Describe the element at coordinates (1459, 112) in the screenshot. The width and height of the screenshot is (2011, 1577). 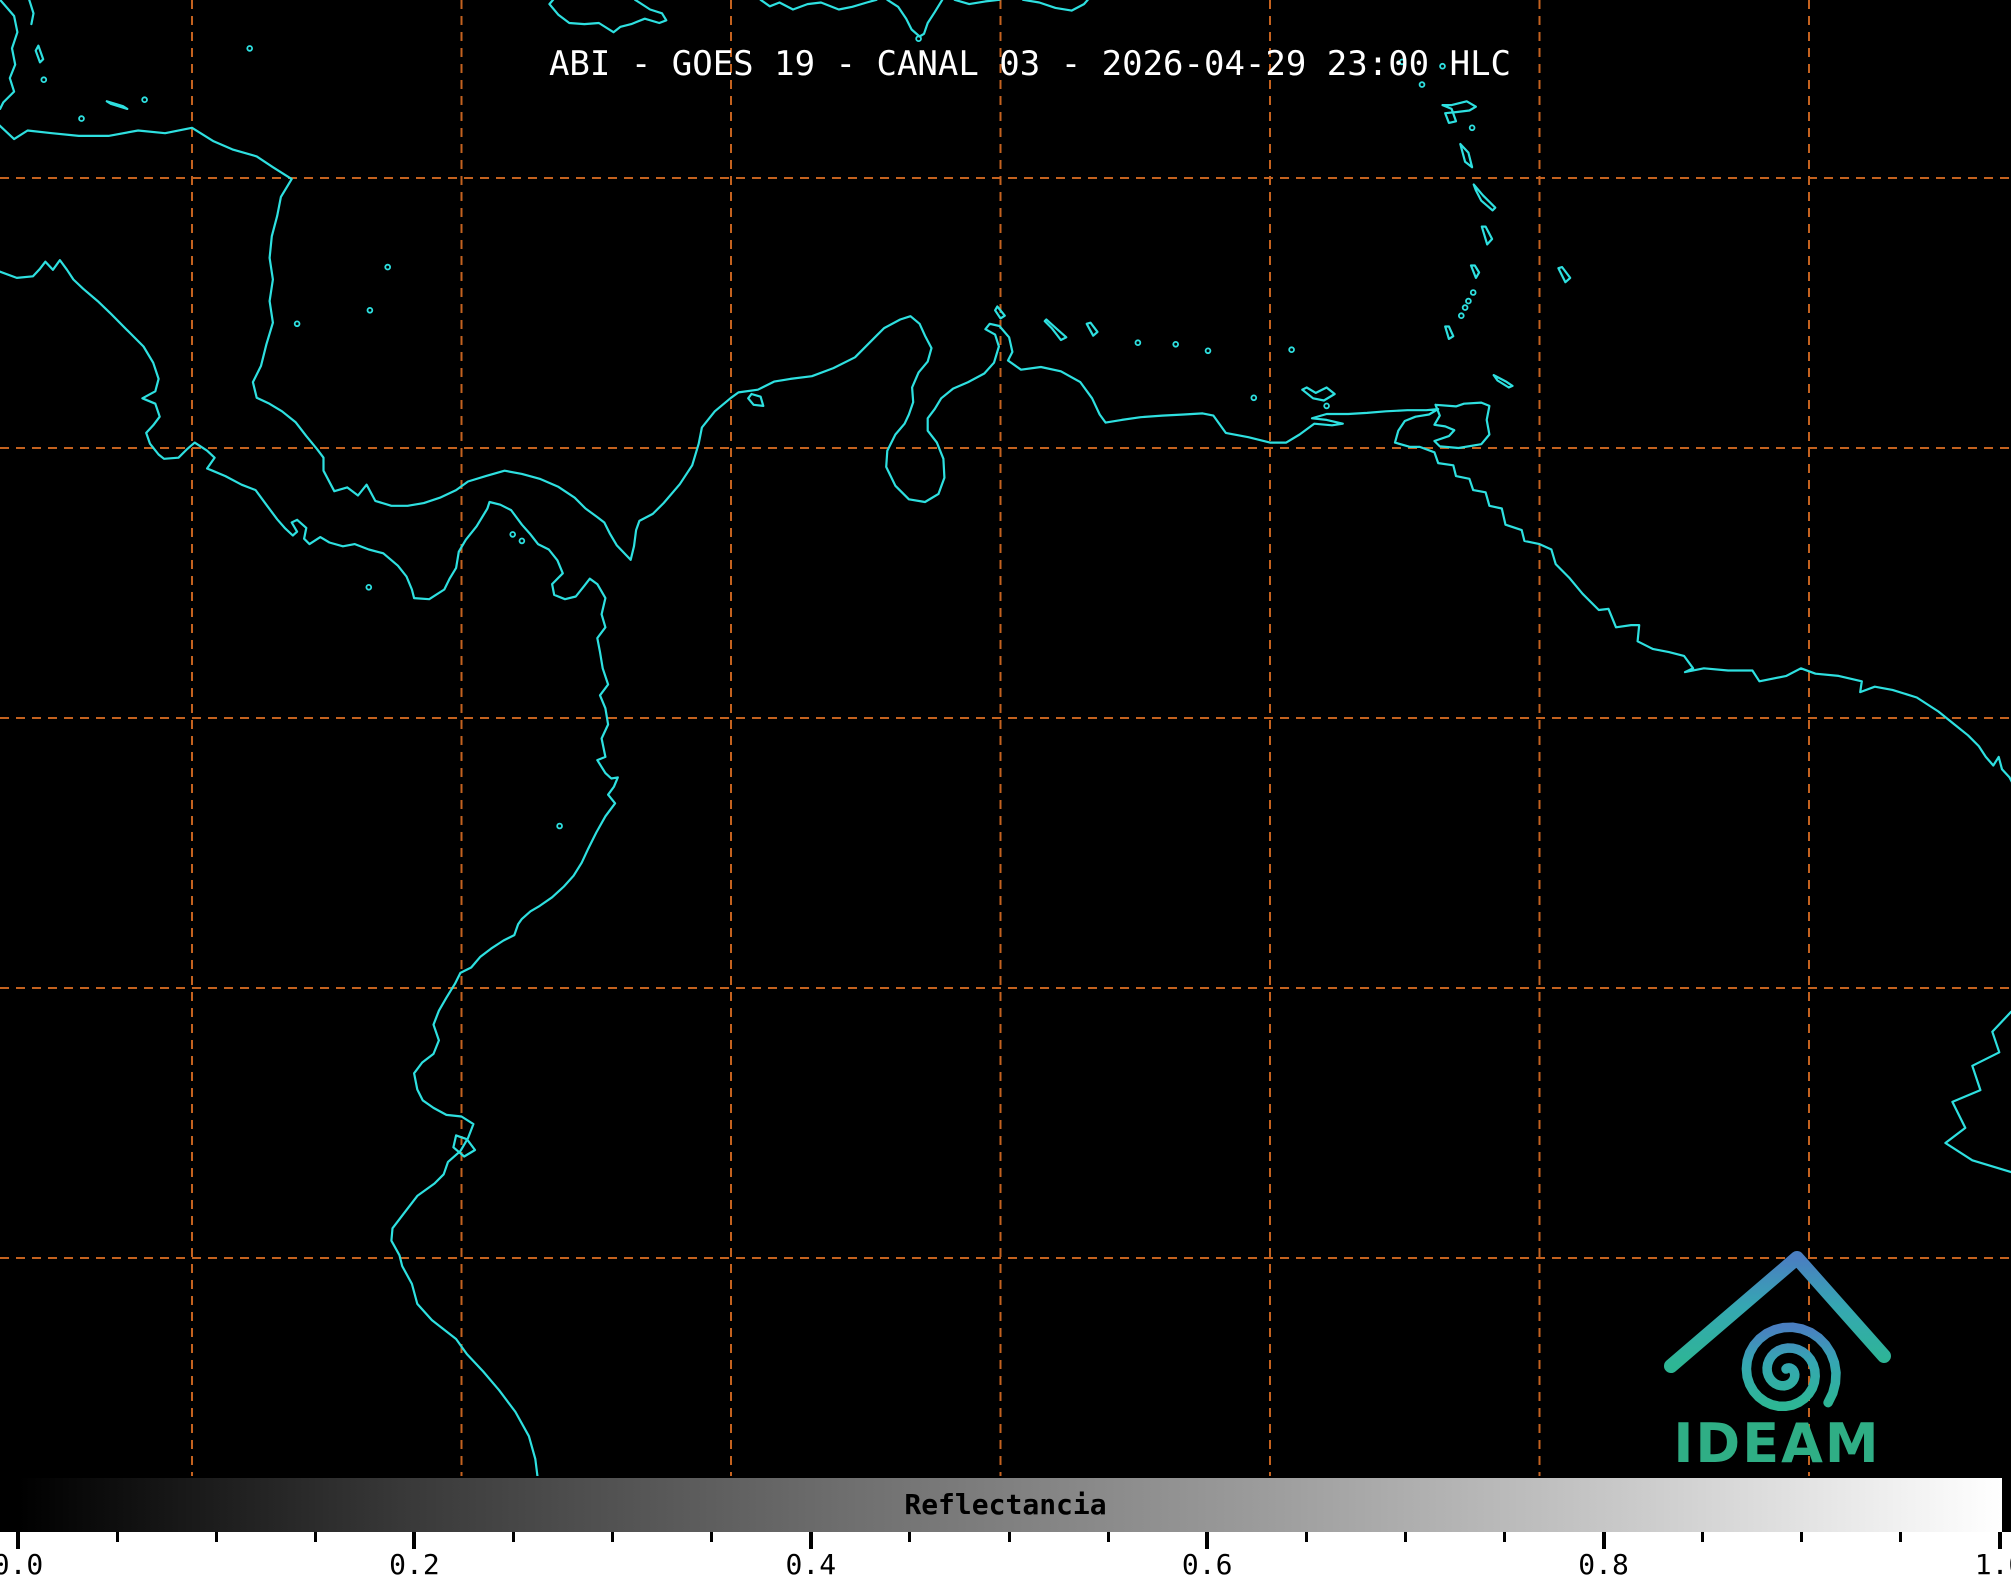
I see `coastline-guadeloupe` at that location.